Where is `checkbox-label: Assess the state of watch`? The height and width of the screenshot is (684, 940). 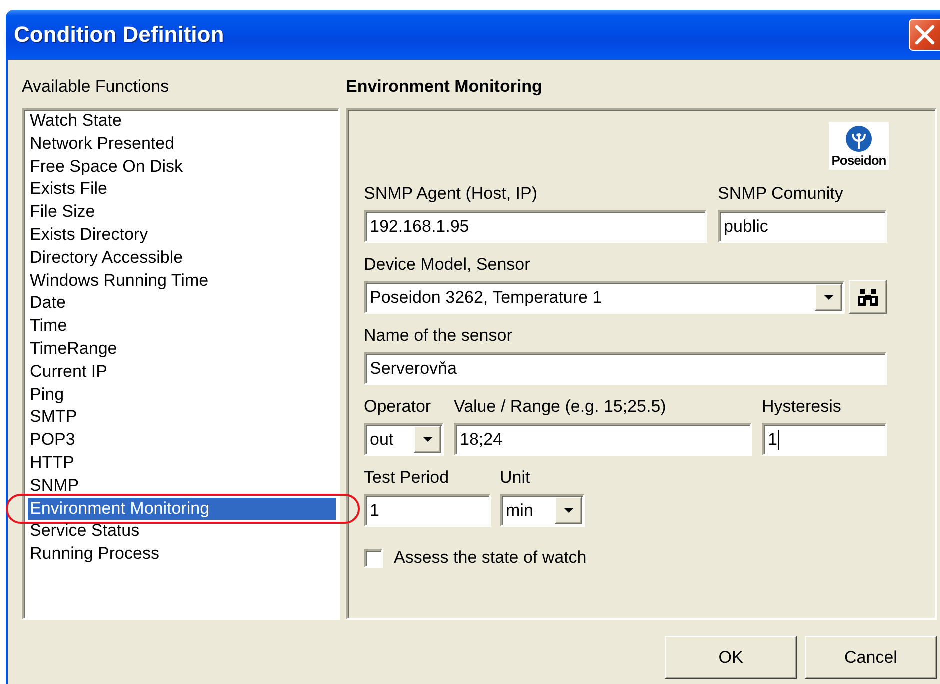
checkbox-label: Assess the state of watch is located at coordinates (490, 558).